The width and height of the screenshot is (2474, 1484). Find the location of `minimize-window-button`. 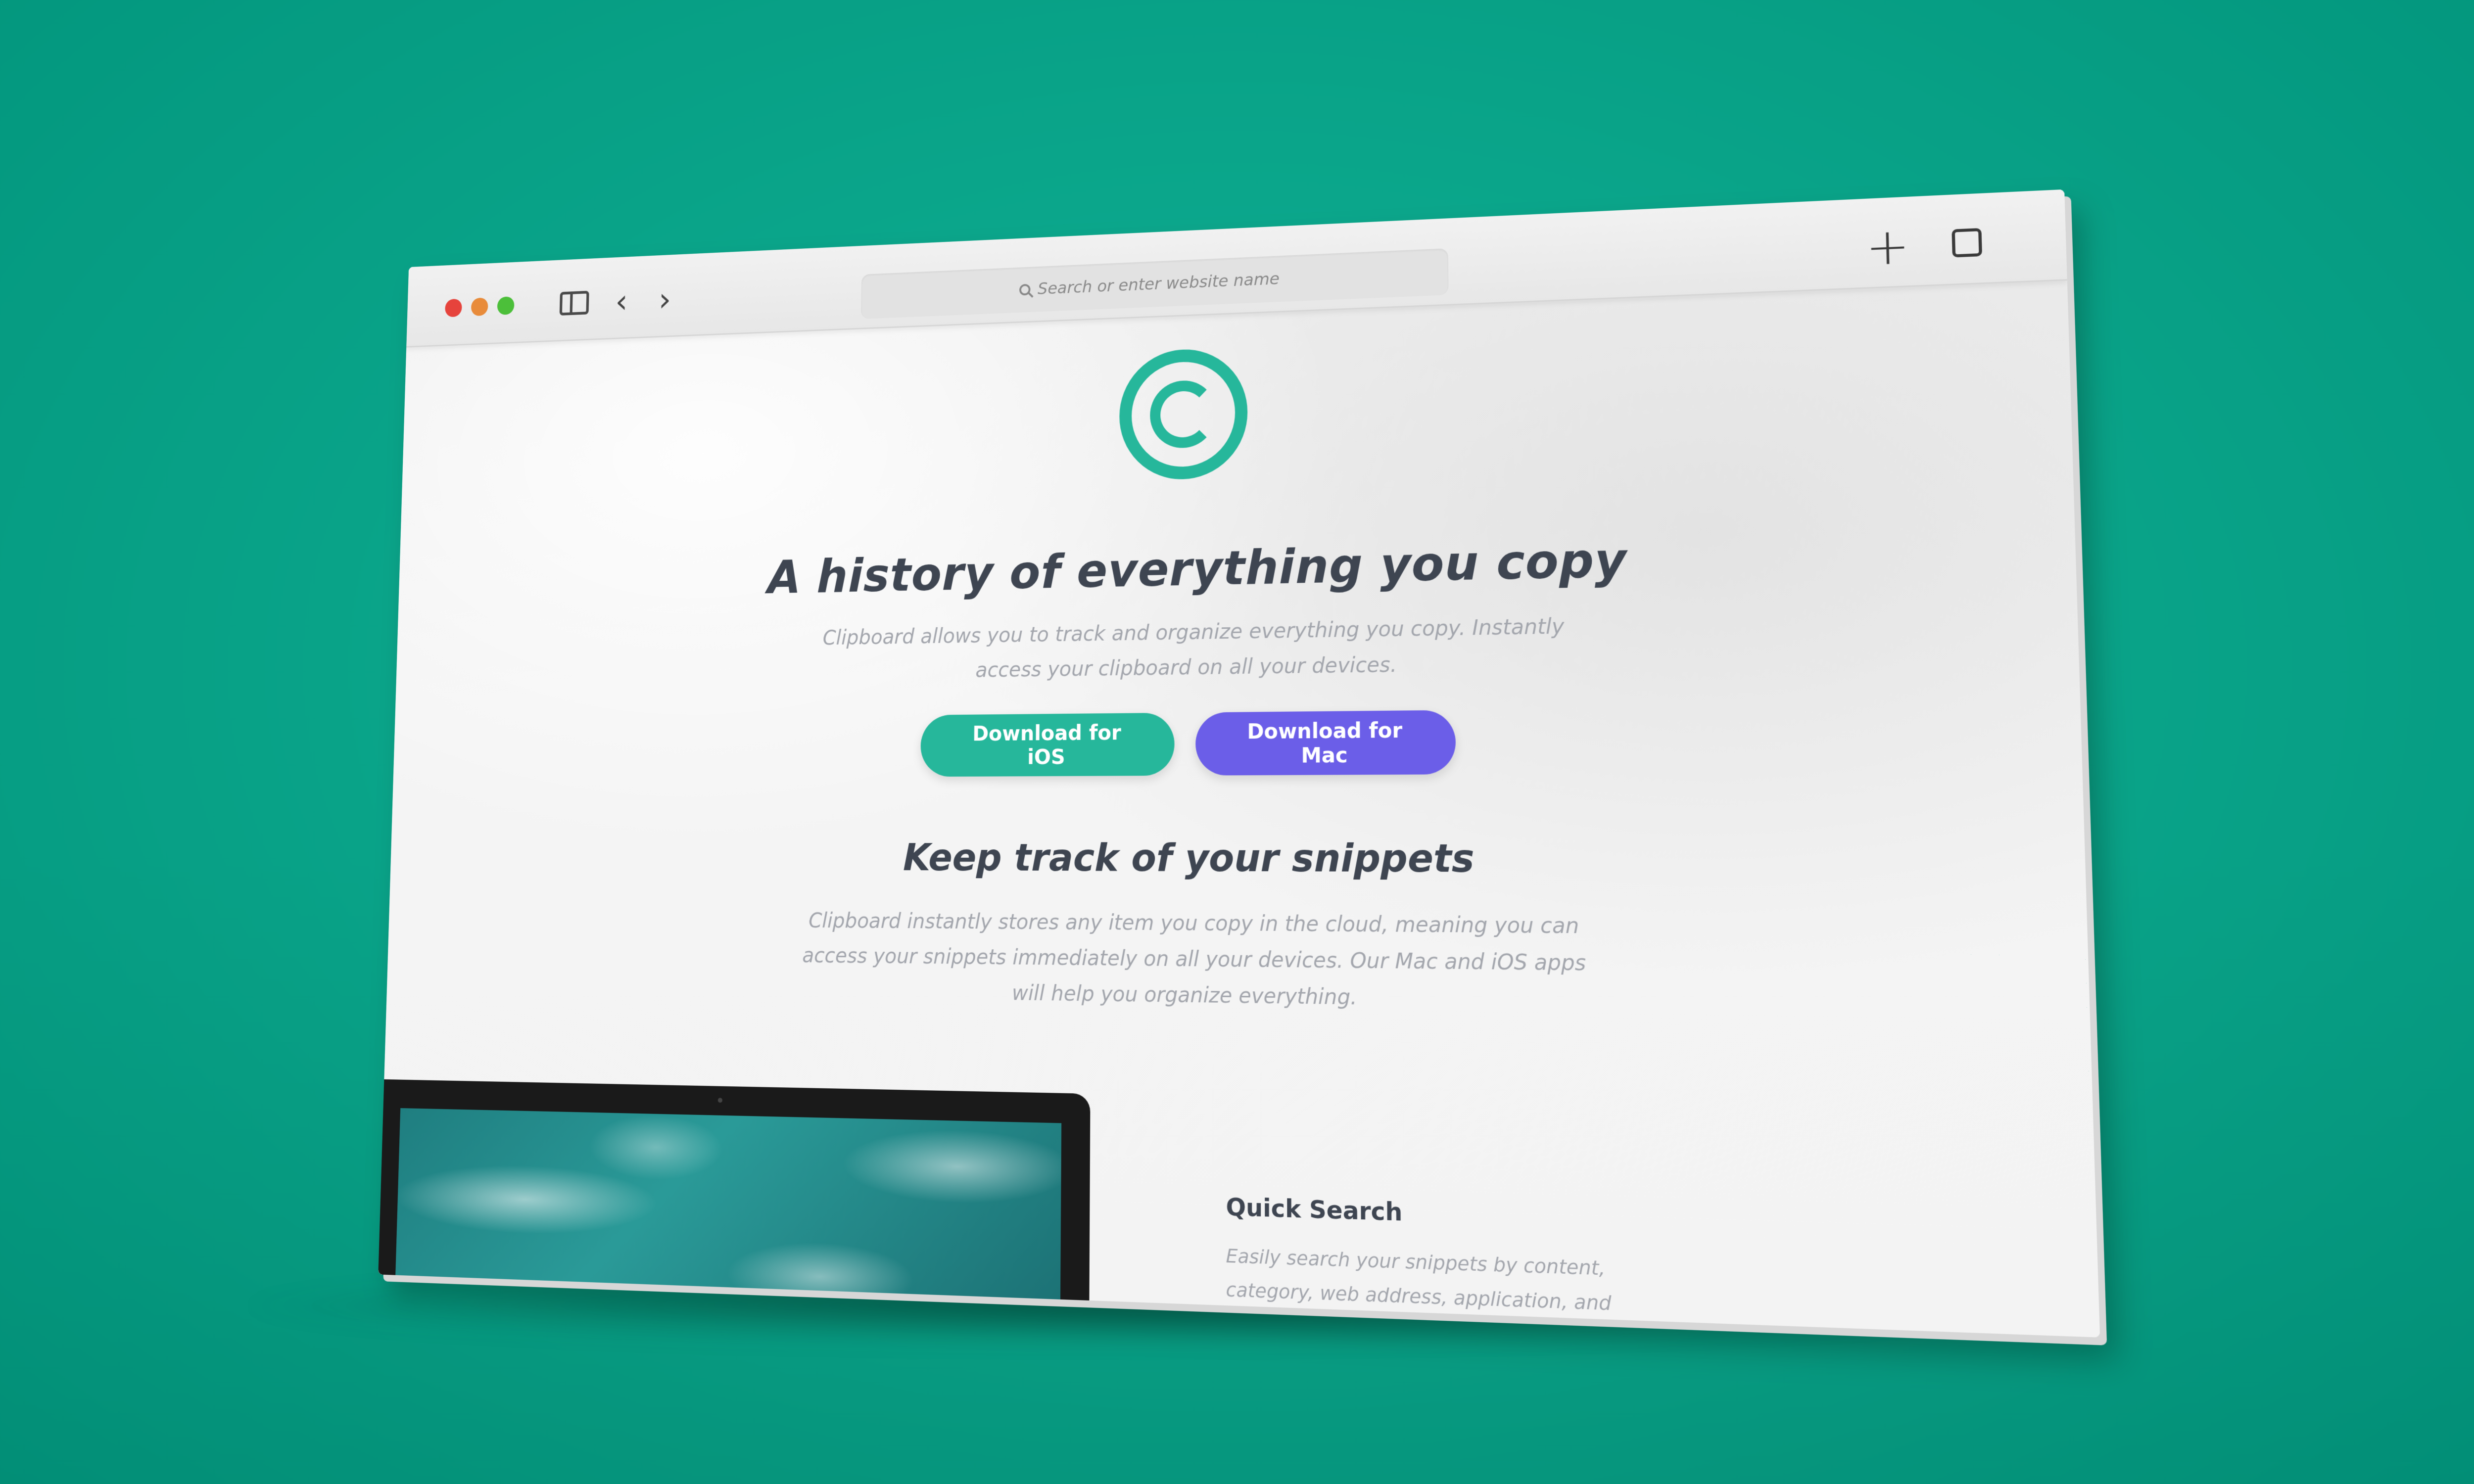

minimize-window-button is located at coordinates (479, 307).